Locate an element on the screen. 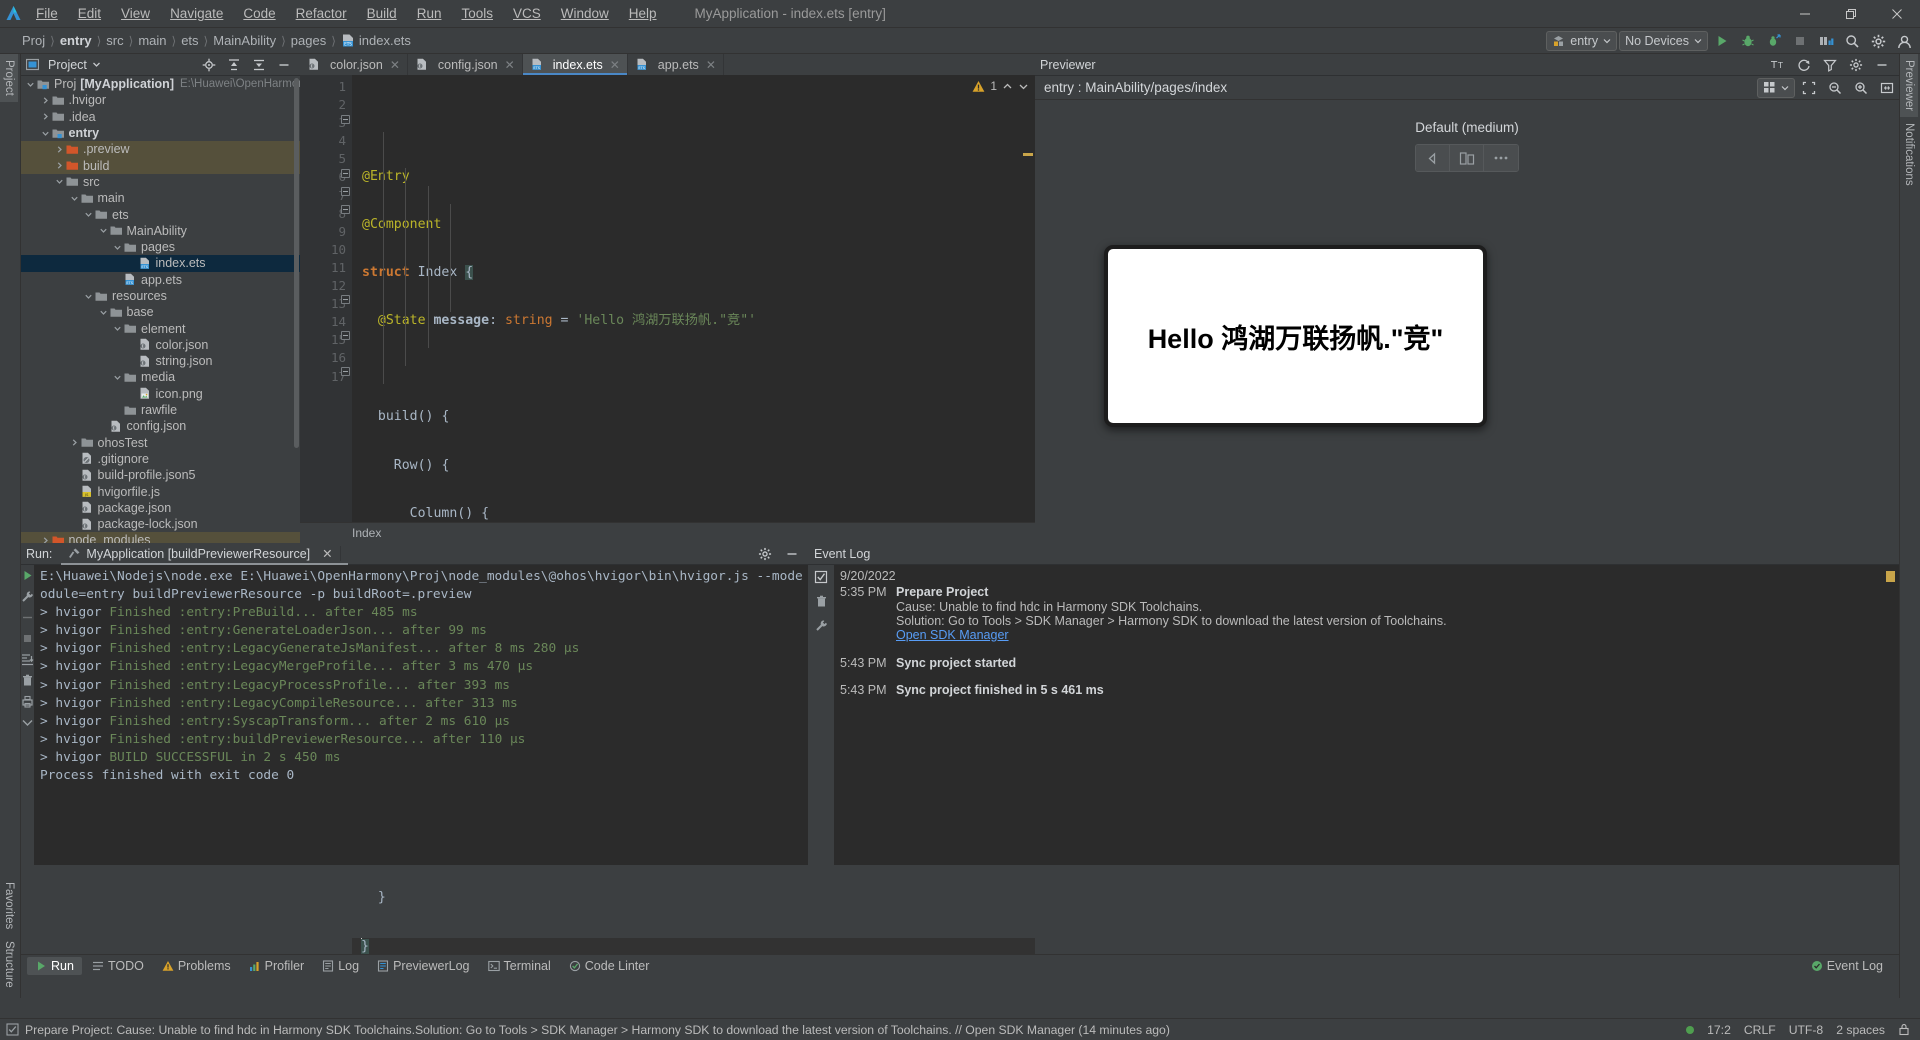 This screenshot has width=1920, height=1040. tree-row-resources: resources is located at coordinates (160, 296).